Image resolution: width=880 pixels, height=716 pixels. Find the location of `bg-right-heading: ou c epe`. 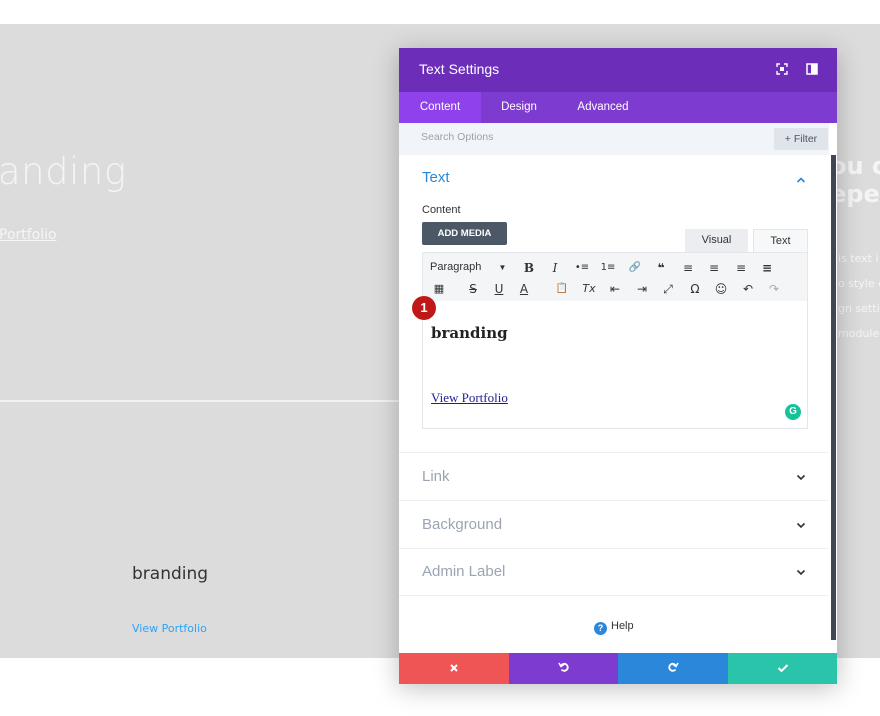

bg-right-heading: ou c epe is located at coordinates (855, 180).